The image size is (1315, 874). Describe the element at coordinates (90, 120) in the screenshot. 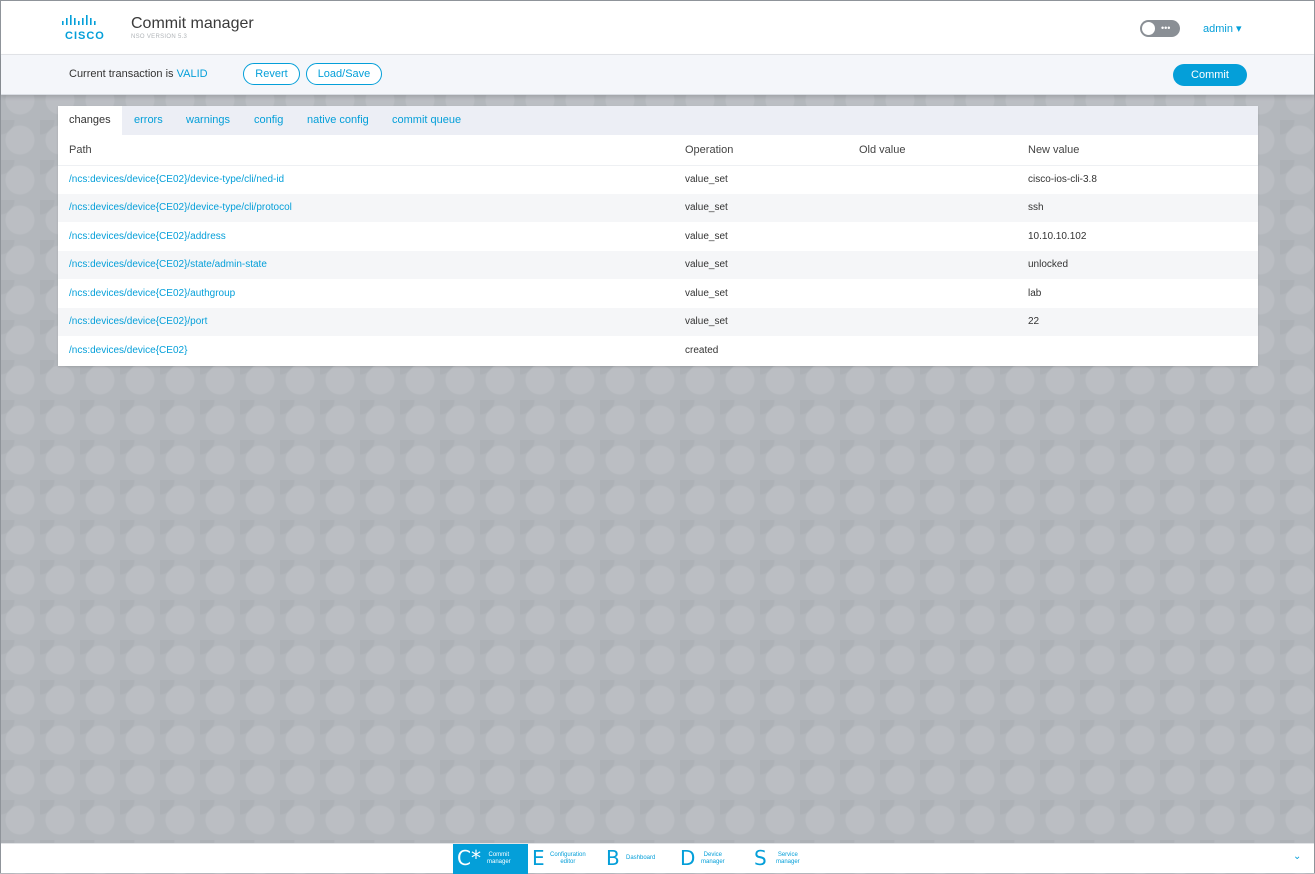

I see `tab-changes: changes` at that location.